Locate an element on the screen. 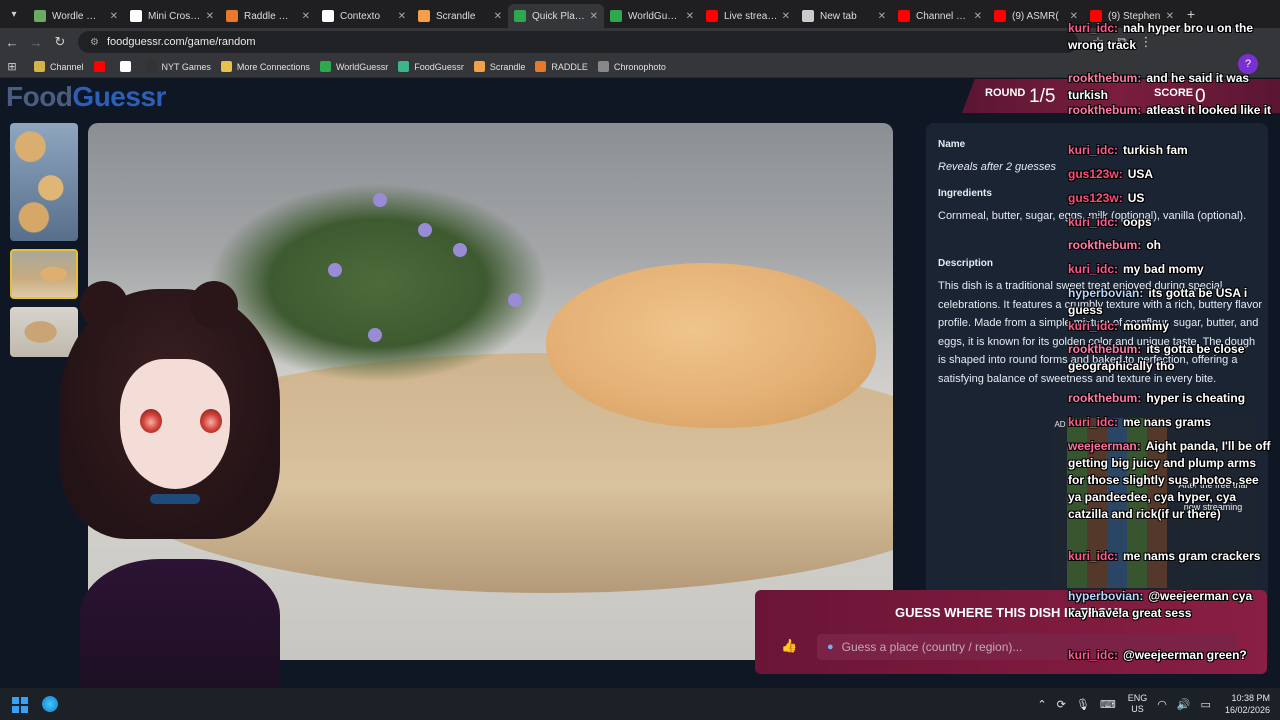  tab-title: Channel das is located at coordinates (943, 16).